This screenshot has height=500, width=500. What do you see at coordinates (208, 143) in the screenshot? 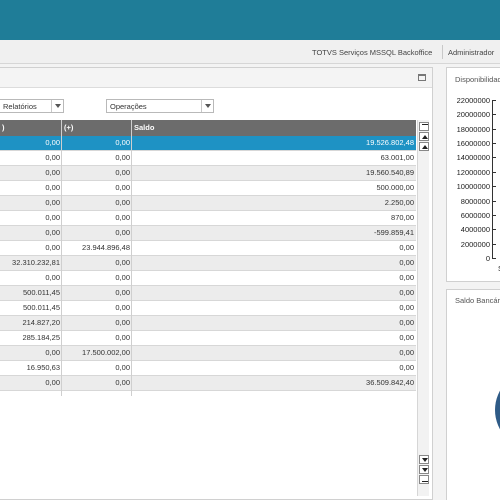
I see `table-row: 0,00 0,00 19.526.802,48` at bounding box center [208, 143].